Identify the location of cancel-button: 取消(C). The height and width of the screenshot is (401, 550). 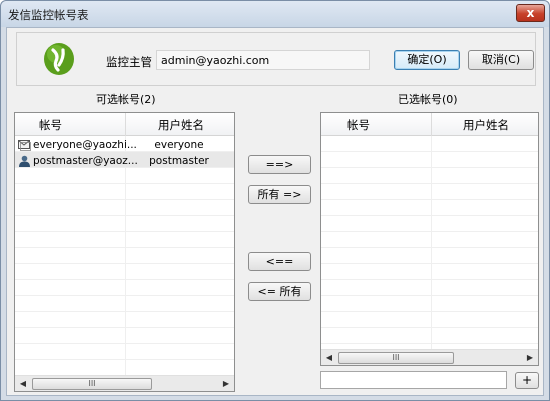
(501, 60).